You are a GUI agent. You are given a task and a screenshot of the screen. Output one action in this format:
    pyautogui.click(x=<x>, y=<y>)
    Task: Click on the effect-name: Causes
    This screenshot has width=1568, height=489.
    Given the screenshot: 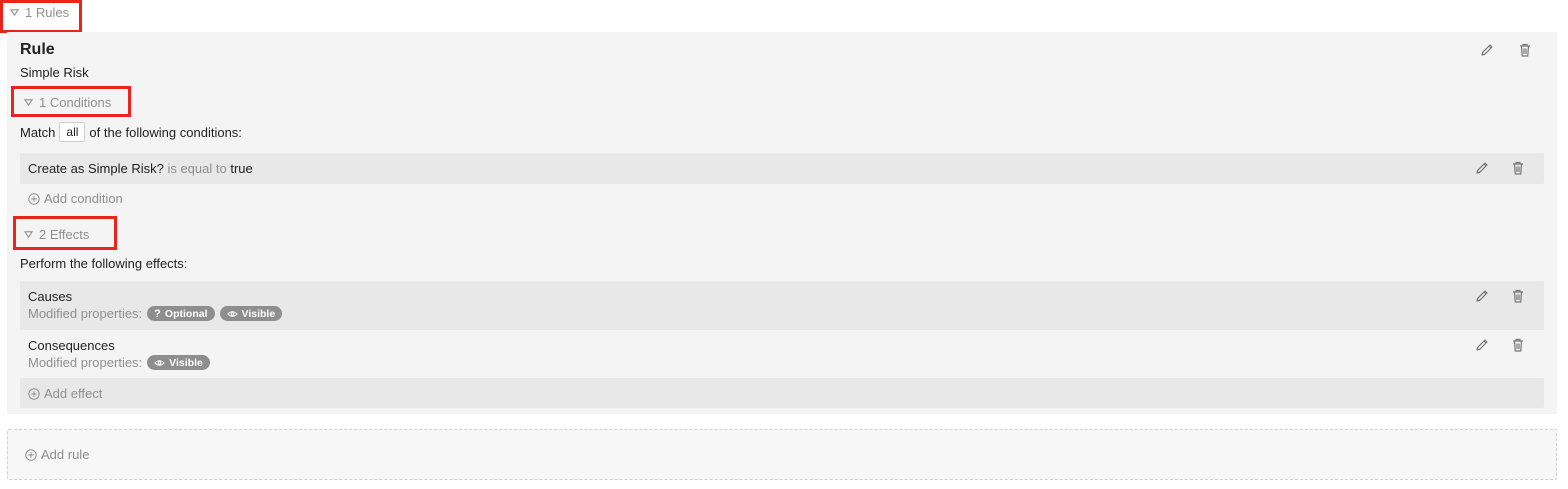 What is the action you would take?
    pyautogui.click(x=50, y=296)
    